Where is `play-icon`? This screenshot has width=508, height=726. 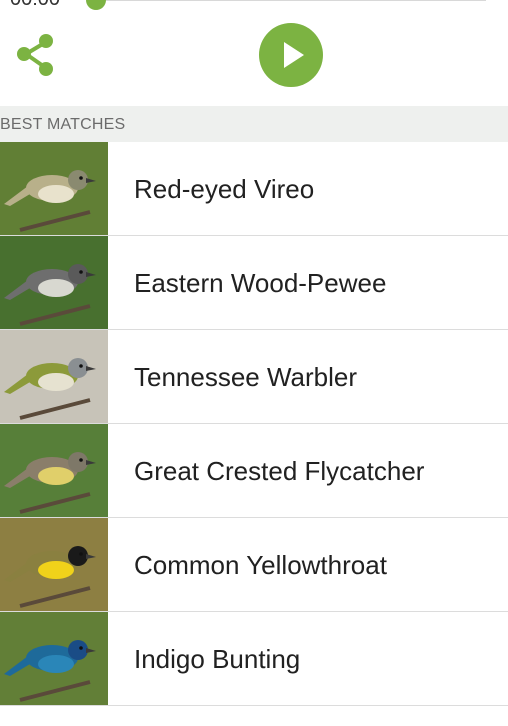 play-icon is located at coordinates (294, 55).